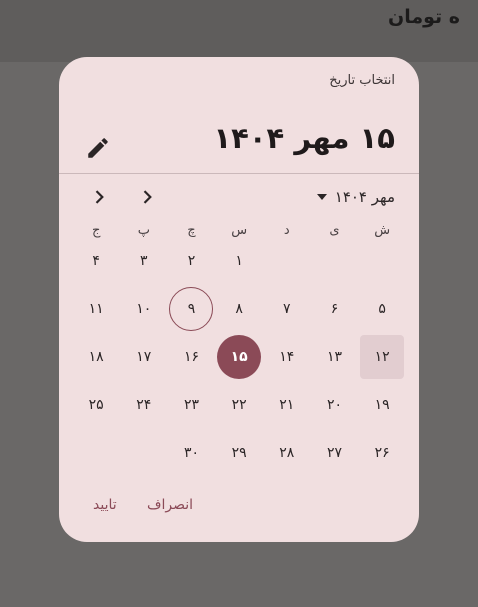 Image resolution: width=478 pixels, height=607 pixels. I want to click on day-cell-selected: ۱۵, so click(239, 357).